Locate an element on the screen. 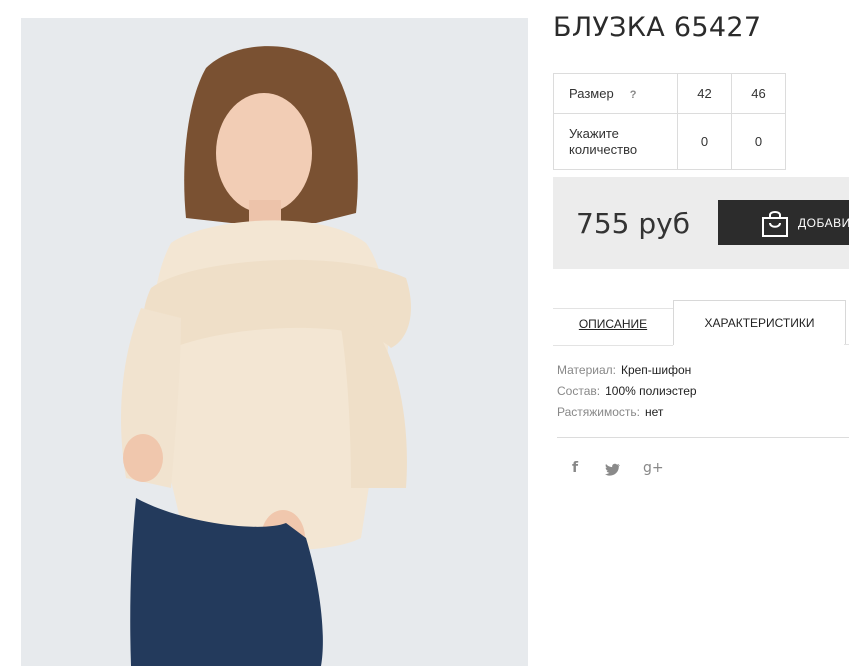 This screenshot has height=666, width=849. quantity-row: Укажите количество 0 0 is located at coordinates (669, 141).